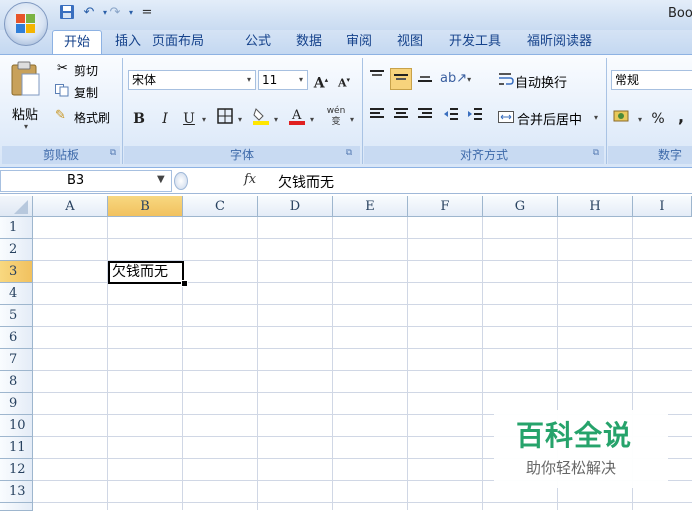 This screenshot has width=692, height=511. What do you see at coordinates (16, 316) in the screenshot?
I see `row-header-5: 5` at bounding box center [16, 316].